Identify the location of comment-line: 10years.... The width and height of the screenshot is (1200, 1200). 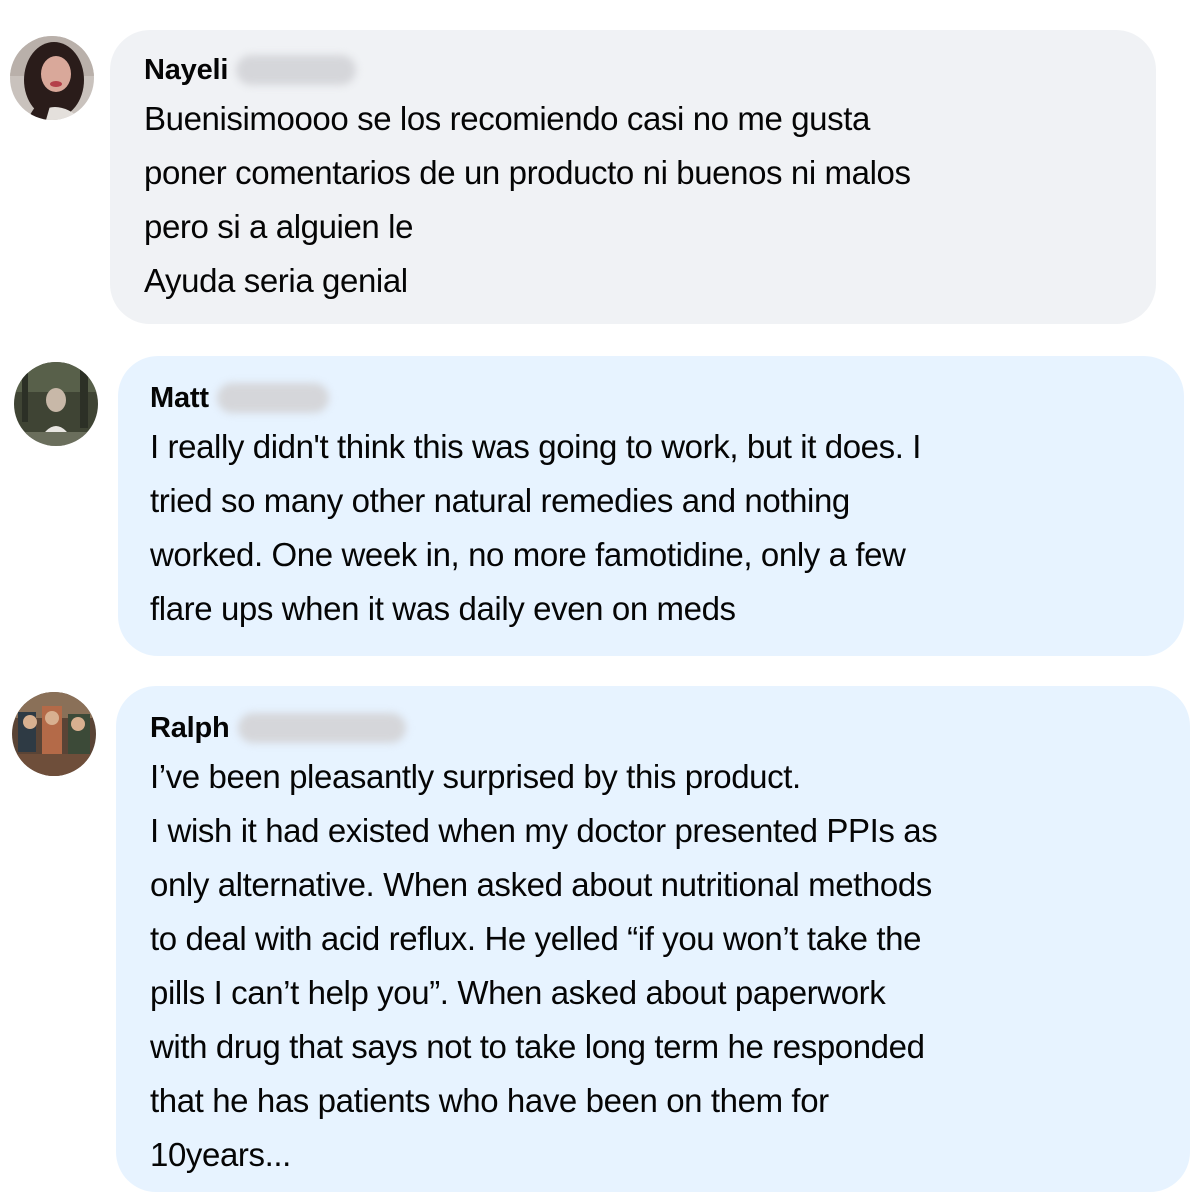
(220, 1154).